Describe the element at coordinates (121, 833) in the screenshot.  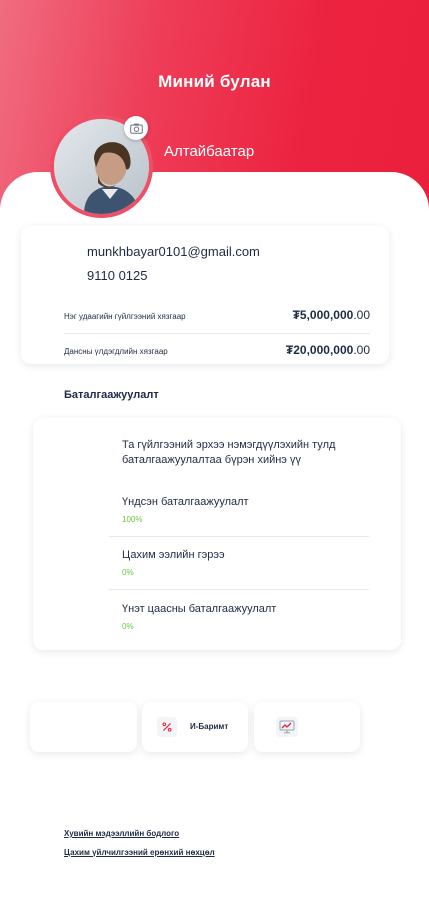
I see `privacy-policy-link: Хувийн мэдээллийн бодлого` at that location.